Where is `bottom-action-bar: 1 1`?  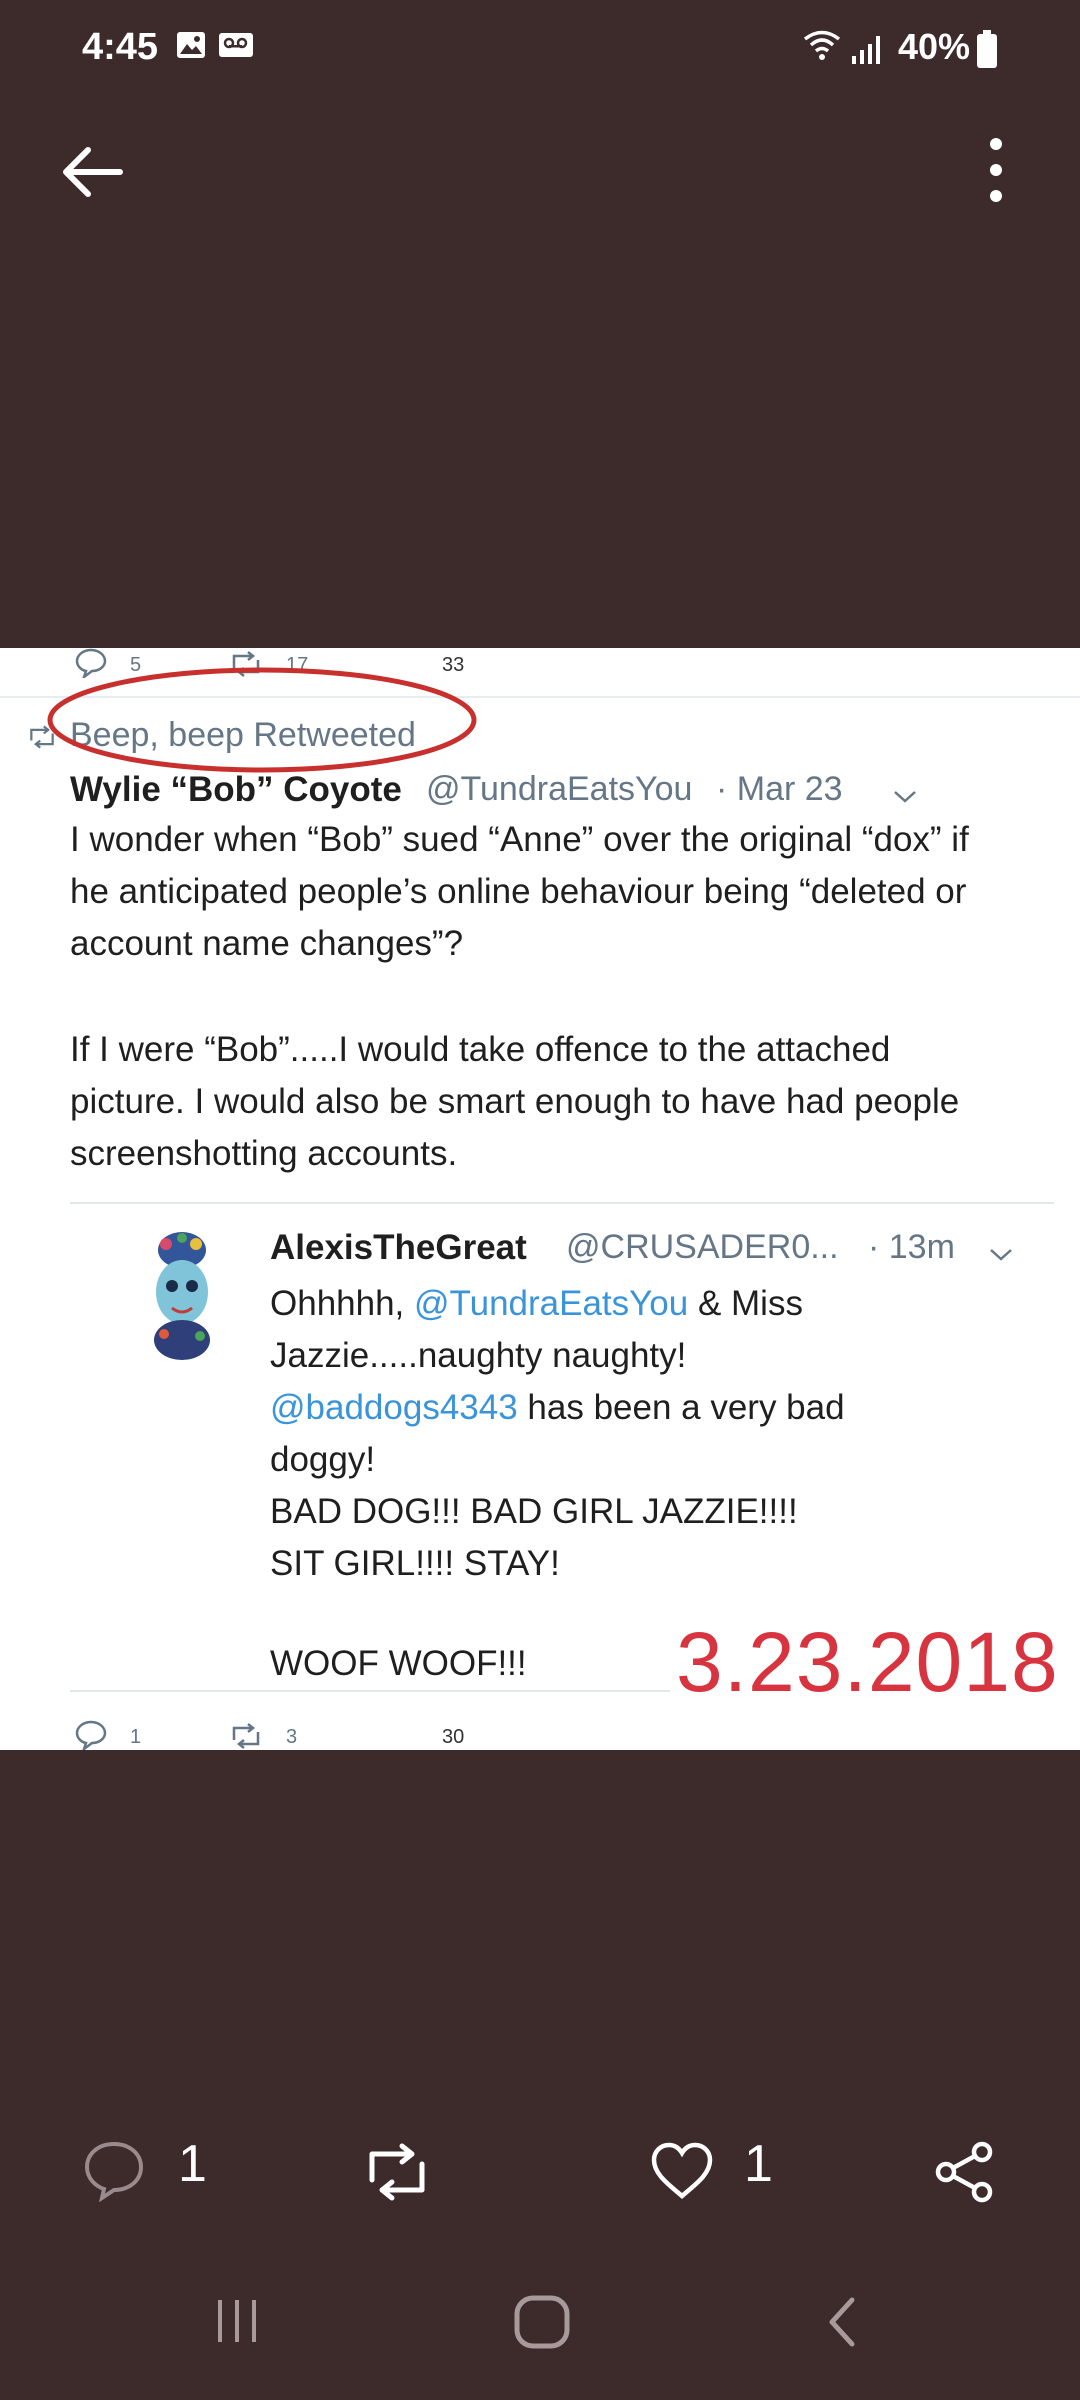
bottom-action-bar: 1 1 is located at coordinates (540, 2170).